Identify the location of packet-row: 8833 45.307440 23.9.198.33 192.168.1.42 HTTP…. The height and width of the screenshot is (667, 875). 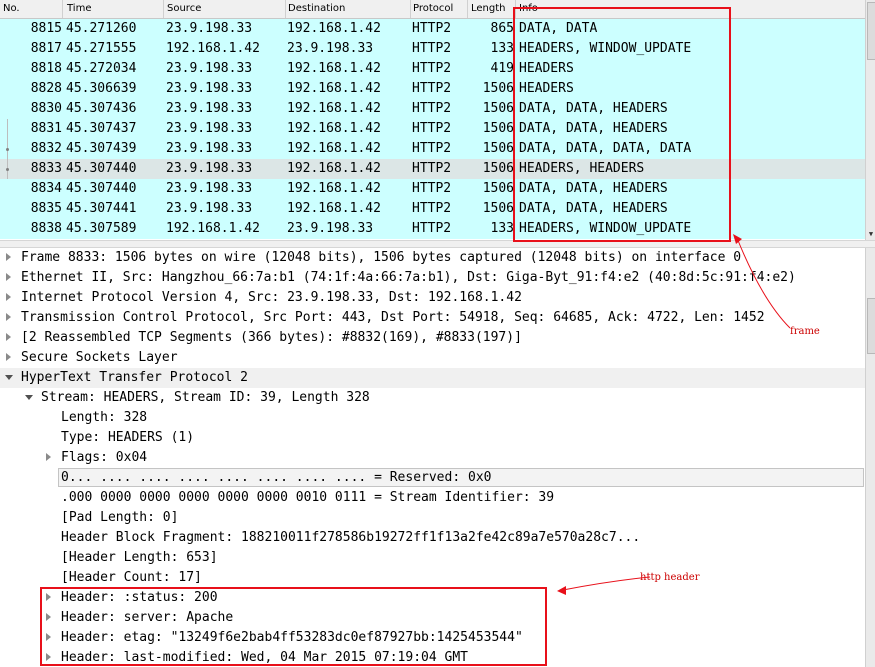
(432, 169).